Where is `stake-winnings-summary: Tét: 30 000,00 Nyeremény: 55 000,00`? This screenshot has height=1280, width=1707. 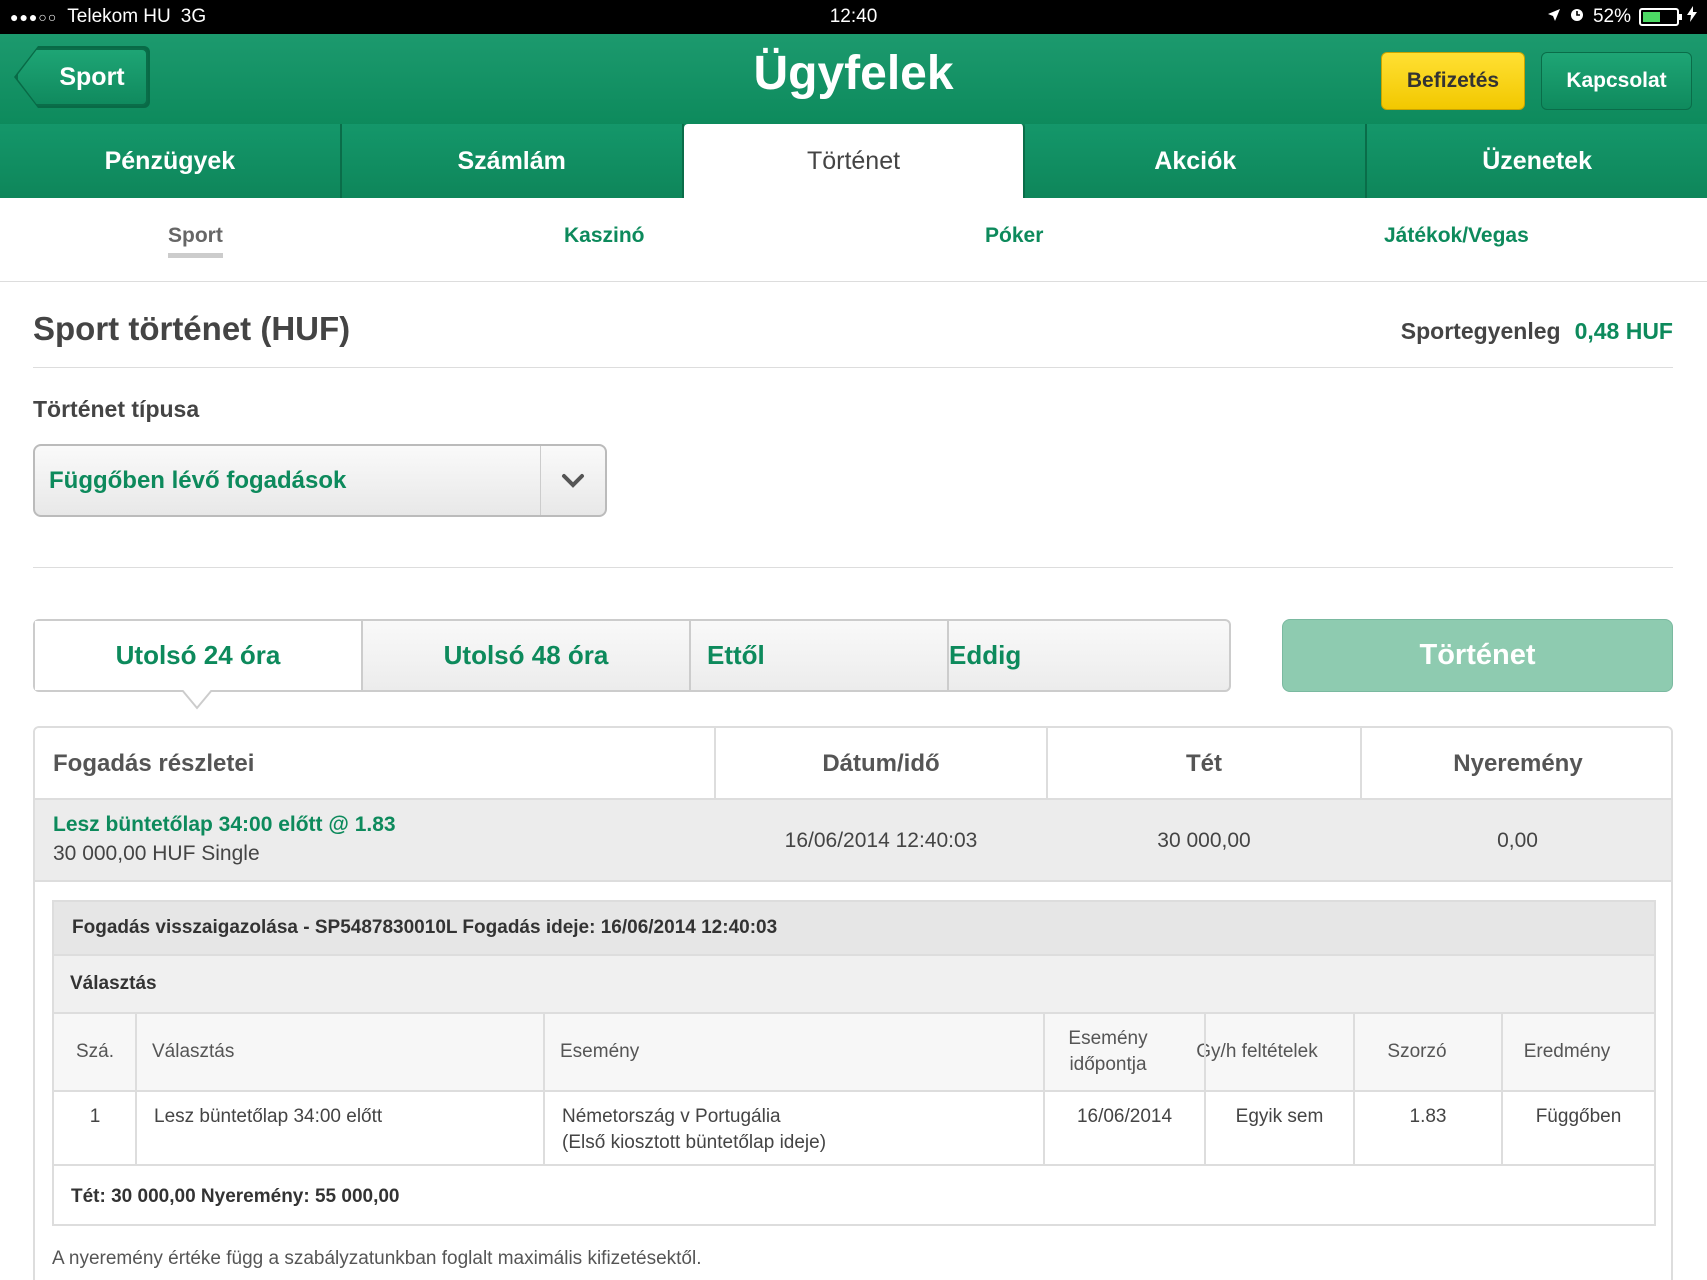
stake-winnings-summary: Tét: 30 000,00 Nyeremény: 55 000,00 is located at coordinates (235, 1196).